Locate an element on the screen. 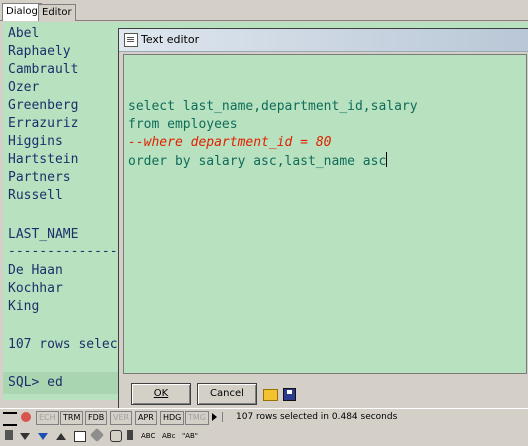 The width and height of the screenshot is (528, 446). cancel-button-label: Cancel is located at coordinates (227, 393).